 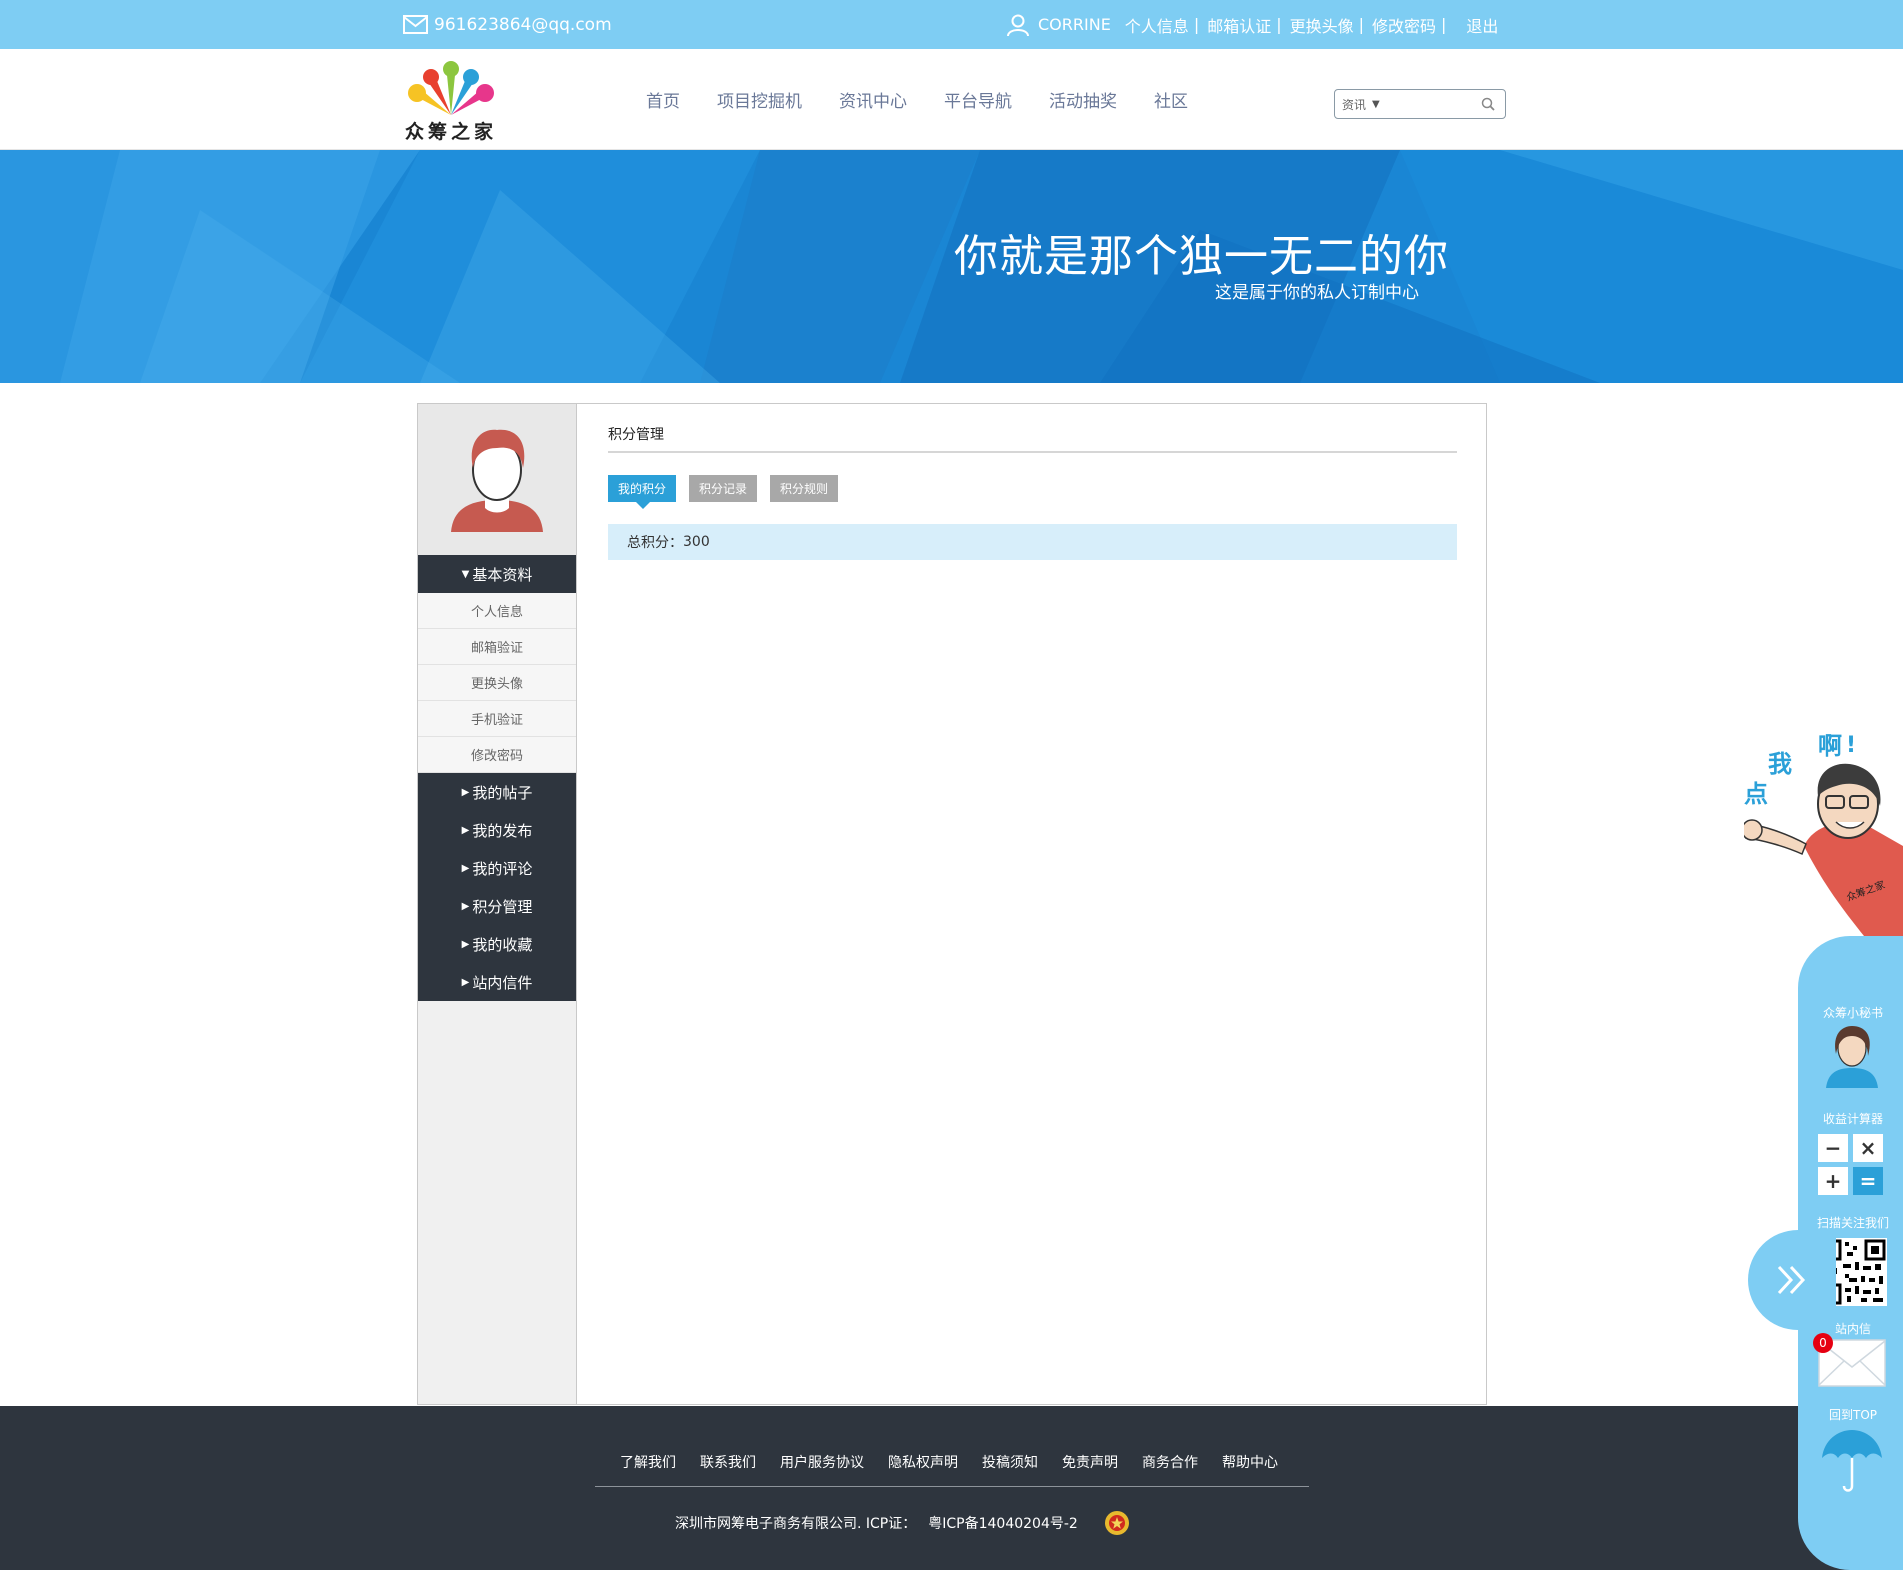 I want to click on sidebar-item-profile: 个人信息, so click(x=497, y=611).